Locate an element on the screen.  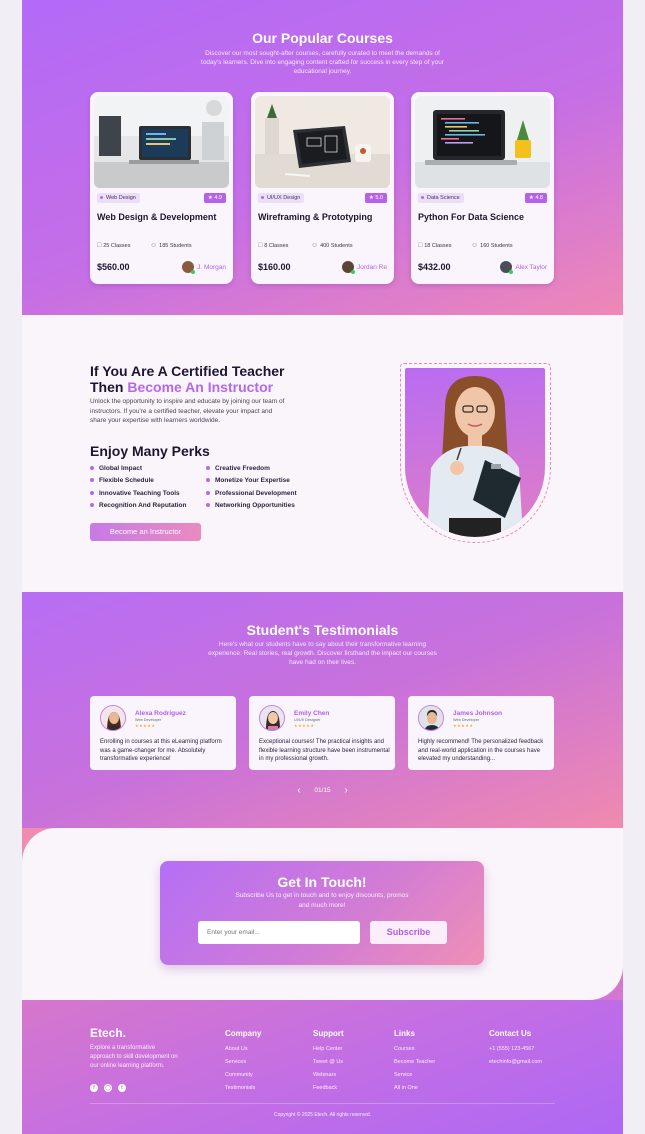
perk-item: Creative Freedom is located at coordinates (238, 468).